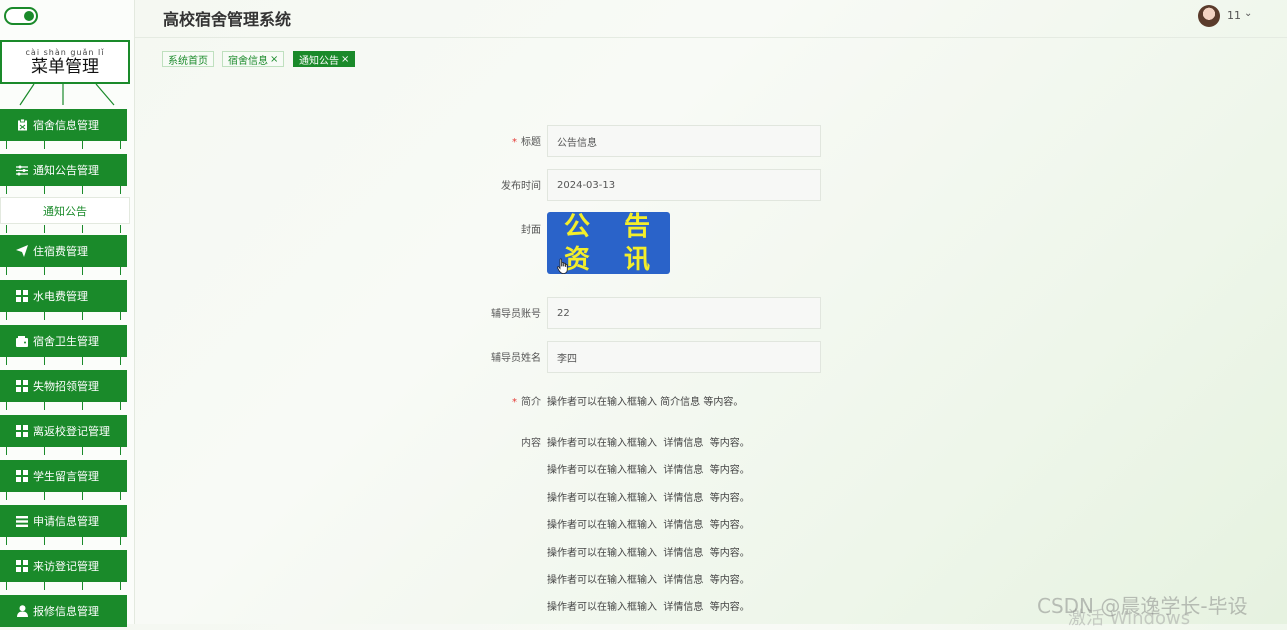  What do you see at coordinates (645, 402) in the screenshot?
I see `intro-text: 操作者可以在输入框输入 简介信息 等内容。` at bounding box center [645, 402].